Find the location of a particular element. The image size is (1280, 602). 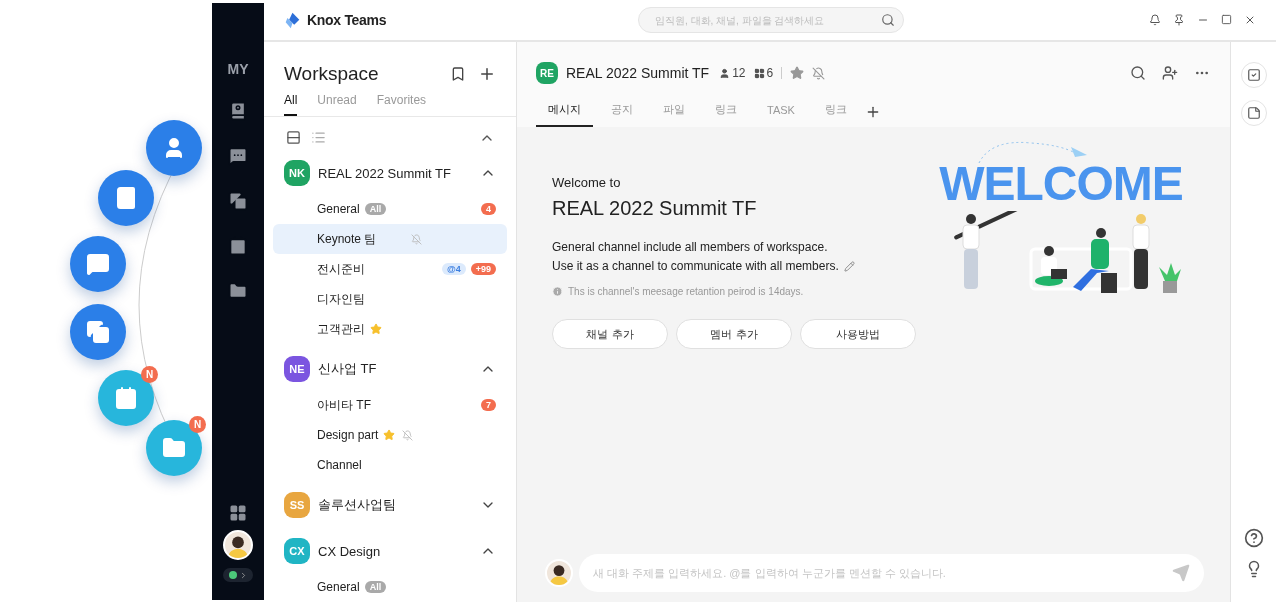

channel-item: Channel is located at coordinates (390, 465).